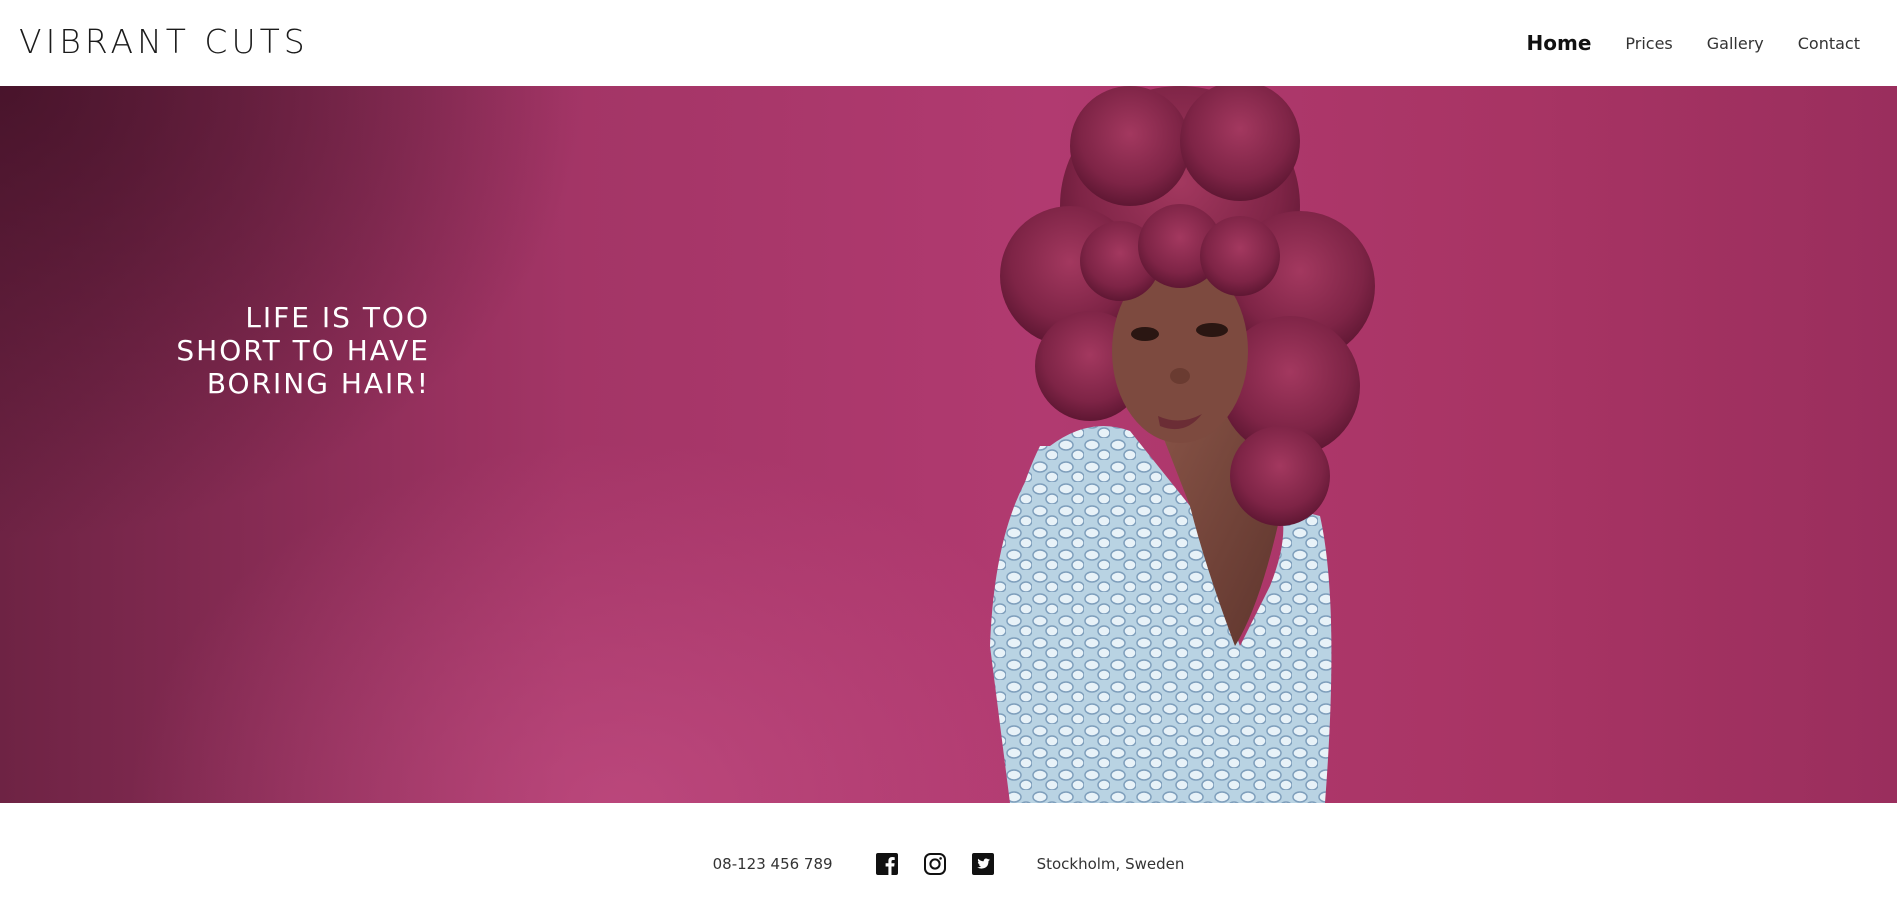 This screenshot has height=923, width=1897. I want to click on facebook-icon, so click(887, 864).